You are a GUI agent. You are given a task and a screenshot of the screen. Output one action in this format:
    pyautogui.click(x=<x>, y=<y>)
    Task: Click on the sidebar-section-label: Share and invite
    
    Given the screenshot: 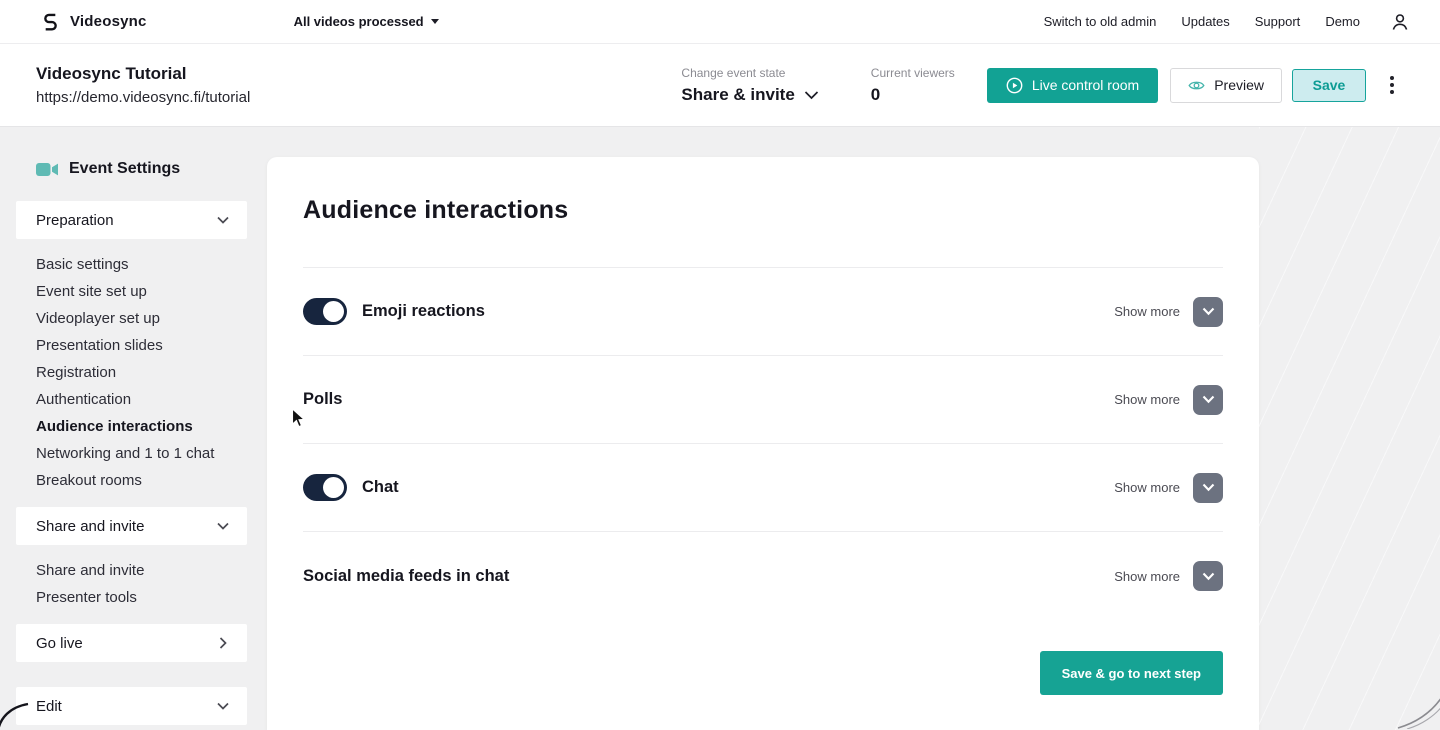 What is the action you would take?
    pyautogui.click(x=90, y=526)
    